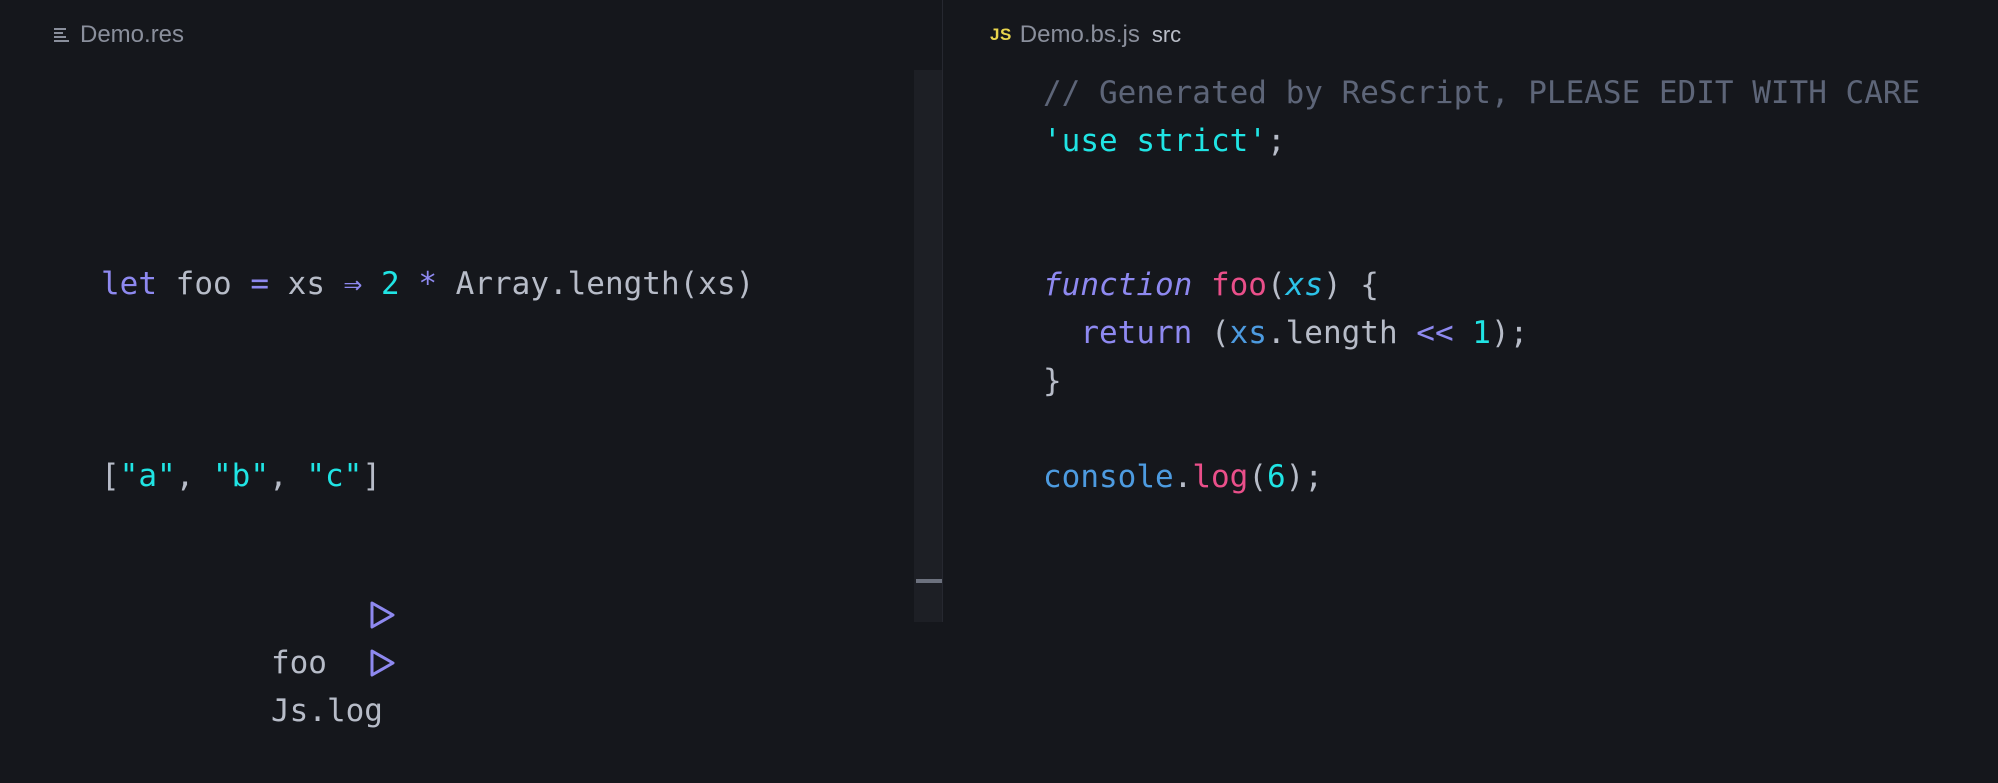  What do you see at coordinates (62, 35) in the screenshot?
I see `document-lines-icon` at bounding box center [62, 35].